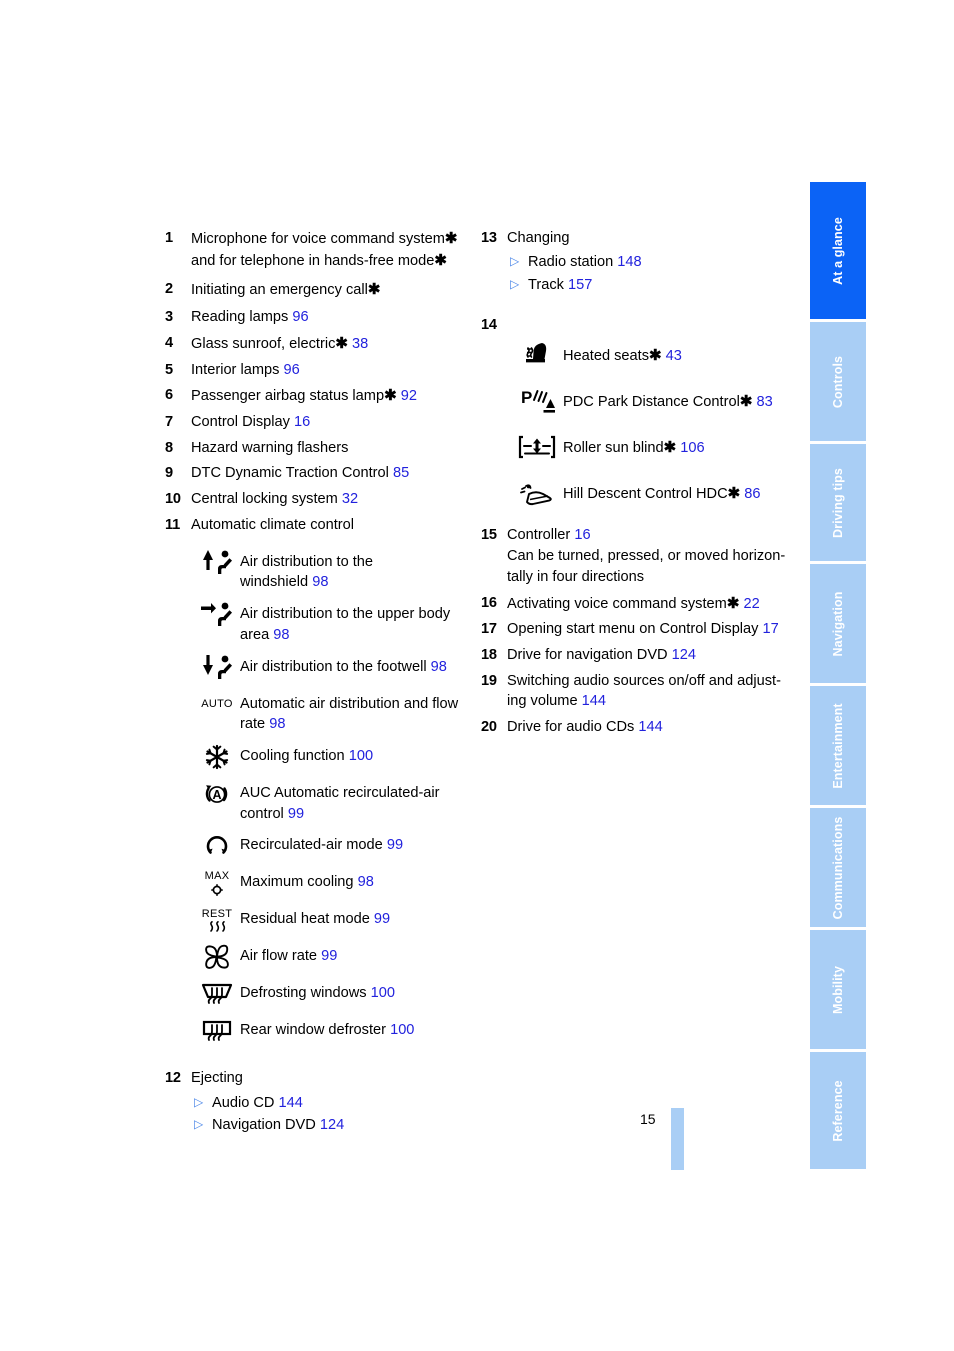  What do you see at coordinates (649, 655) in the screenshot?
I see `item-body: Drive for navigation DVD 124` at bounding box center [649, 655].